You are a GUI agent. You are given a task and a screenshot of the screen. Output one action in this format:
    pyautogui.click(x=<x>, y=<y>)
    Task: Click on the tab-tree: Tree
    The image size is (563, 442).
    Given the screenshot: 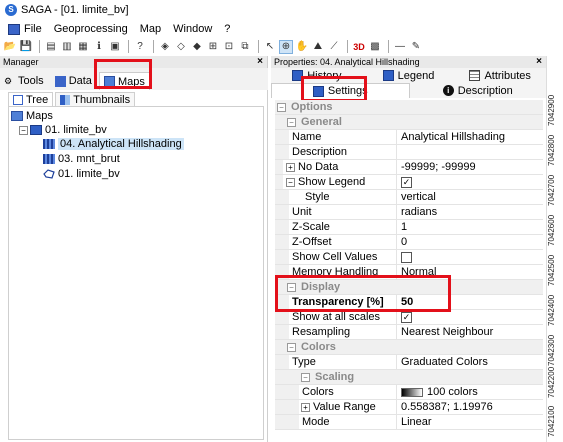 What is the action you would take?
    pyautogui.click(x=31, y=99)
    